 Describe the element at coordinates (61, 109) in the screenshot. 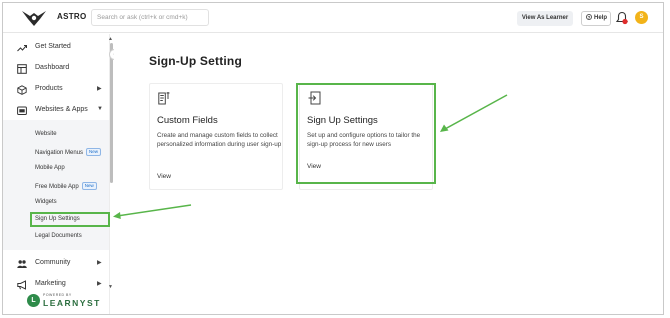

I see `sidebar-item-label: Websites & Apps` at that location.